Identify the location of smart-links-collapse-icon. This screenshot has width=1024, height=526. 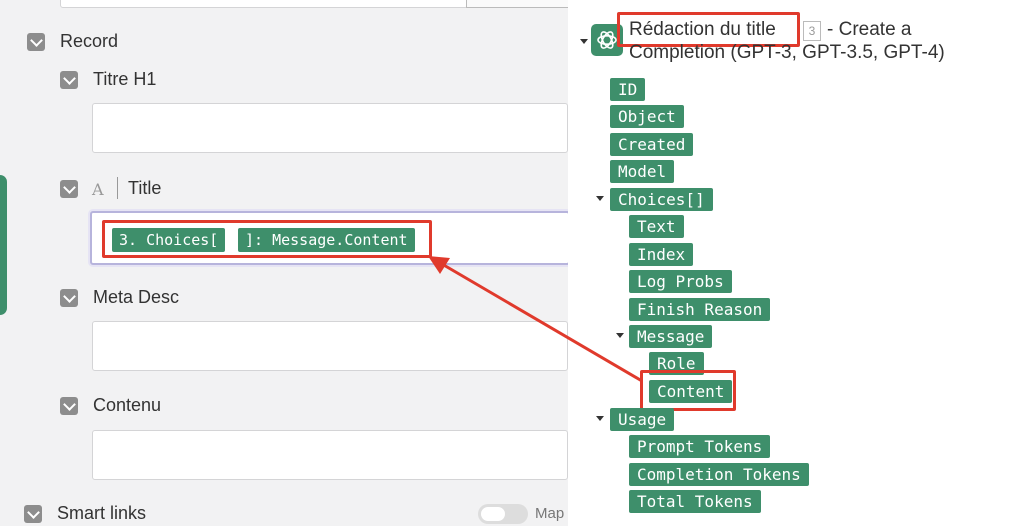
(33, 514).